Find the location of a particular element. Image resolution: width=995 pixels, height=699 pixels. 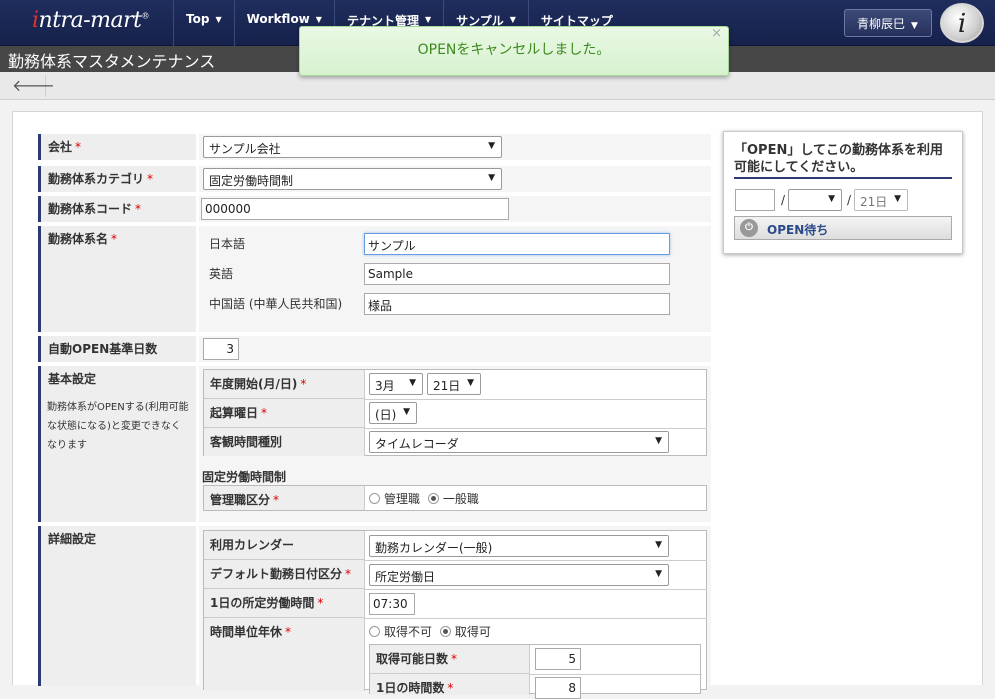

leave-days-label: 取得可能日数 * is located at coordinates (450, 659).